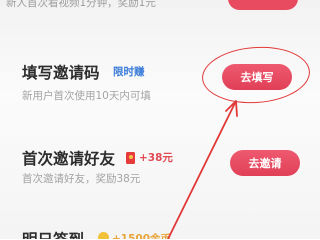 The image size is (320, 240). I want to click on arrow-annotation, so click(202, 169).